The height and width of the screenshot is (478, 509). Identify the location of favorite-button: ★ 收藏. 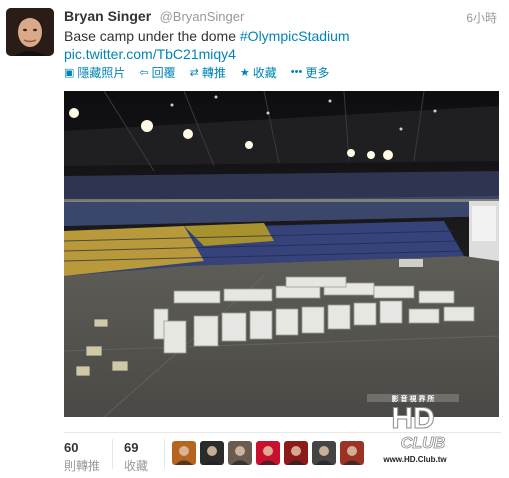
(258, 72).